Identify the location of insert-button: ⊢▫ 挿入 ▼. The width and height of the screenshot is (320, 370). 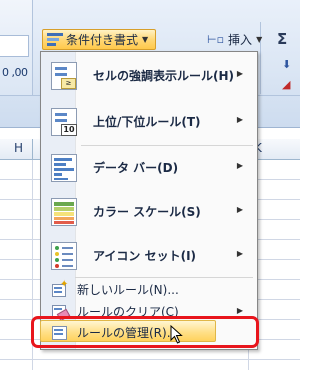
(234, 39).